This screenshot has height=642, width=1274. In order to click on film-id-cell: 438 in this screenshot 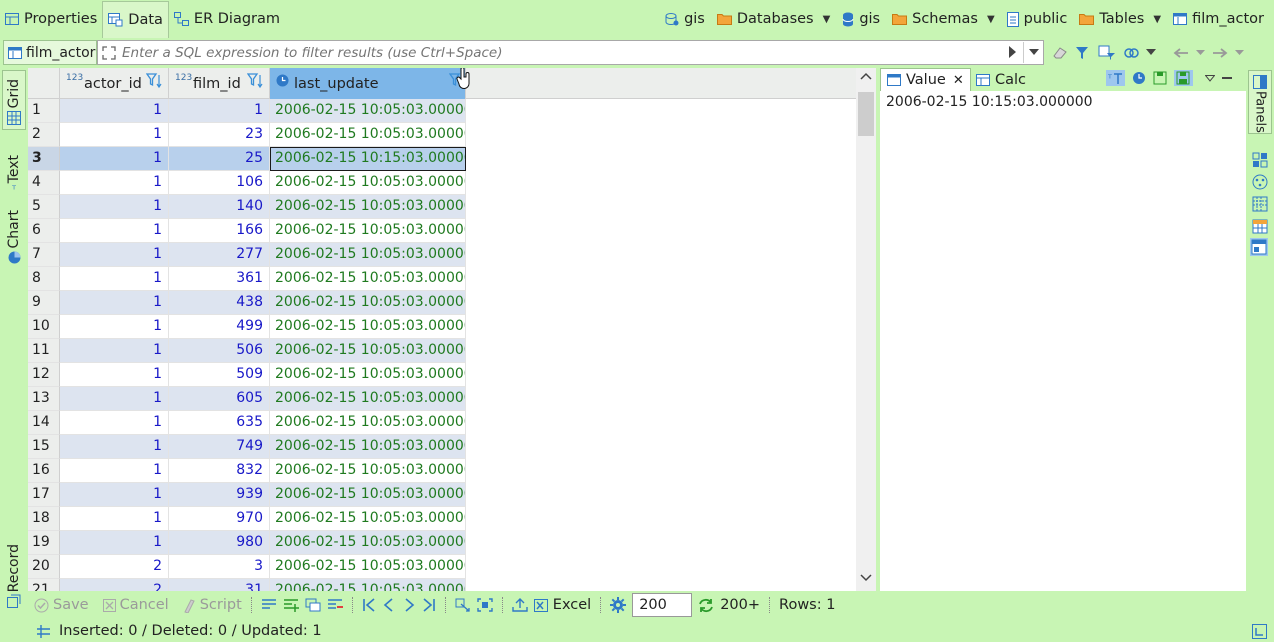, I will do `click(219, 303)`.